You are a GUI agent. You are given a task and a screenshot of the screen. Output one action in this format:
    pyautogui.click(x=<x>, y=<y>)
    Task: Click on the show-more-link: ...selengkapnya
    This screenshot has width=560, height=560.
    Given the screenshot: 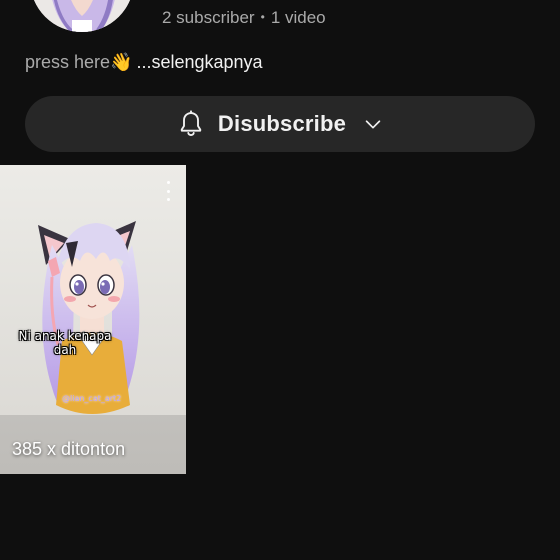 What is the action you would take?
    pyautogui.click(x=199, y=62)
    